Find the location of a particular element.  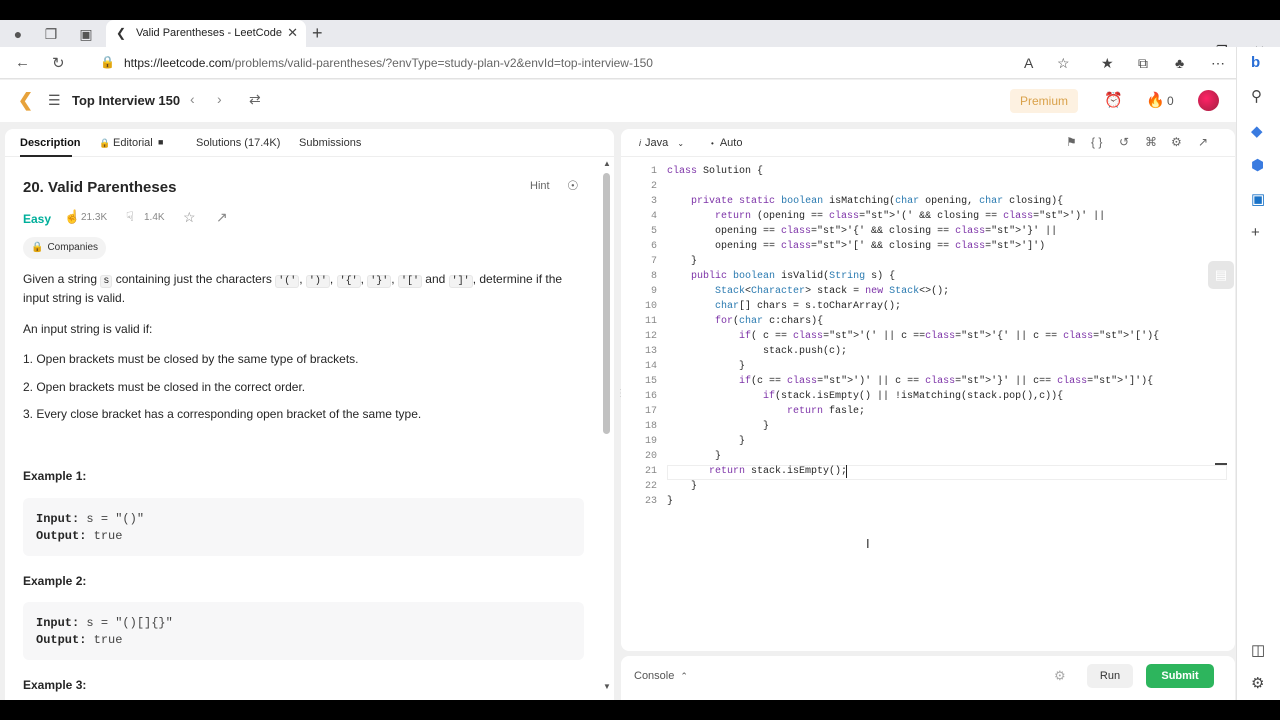

top-black-bar is located at coordinates (640, 10).